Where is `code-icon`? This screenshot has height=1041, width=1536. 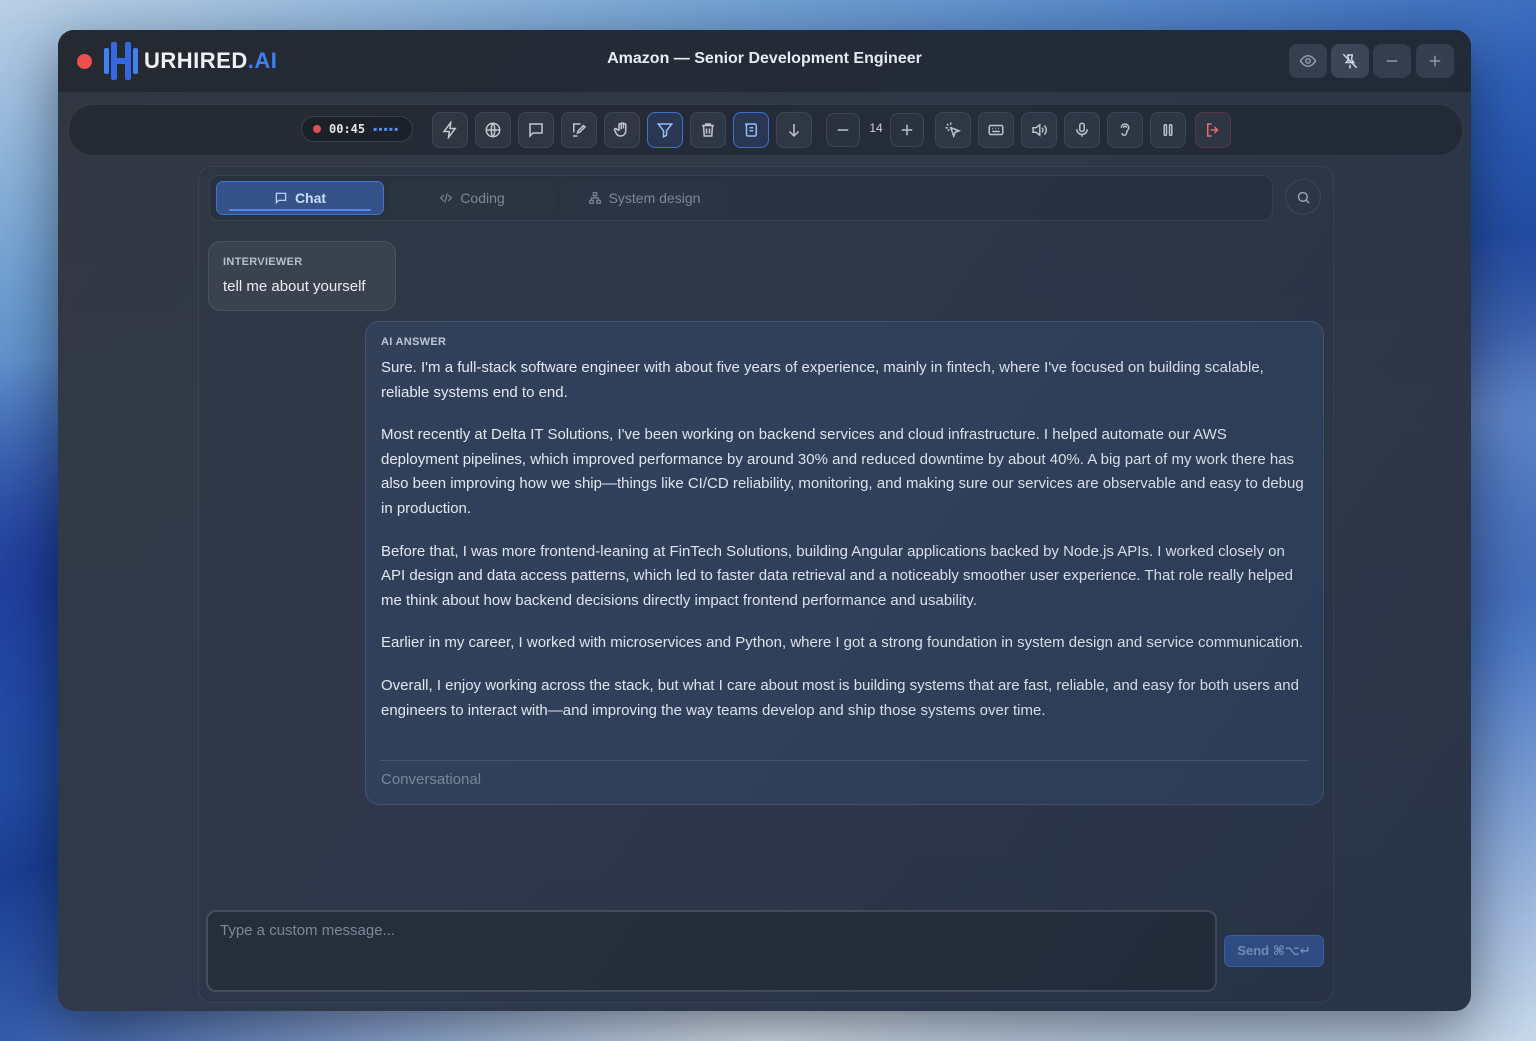 code-icon is located at coordinates (446, 198).